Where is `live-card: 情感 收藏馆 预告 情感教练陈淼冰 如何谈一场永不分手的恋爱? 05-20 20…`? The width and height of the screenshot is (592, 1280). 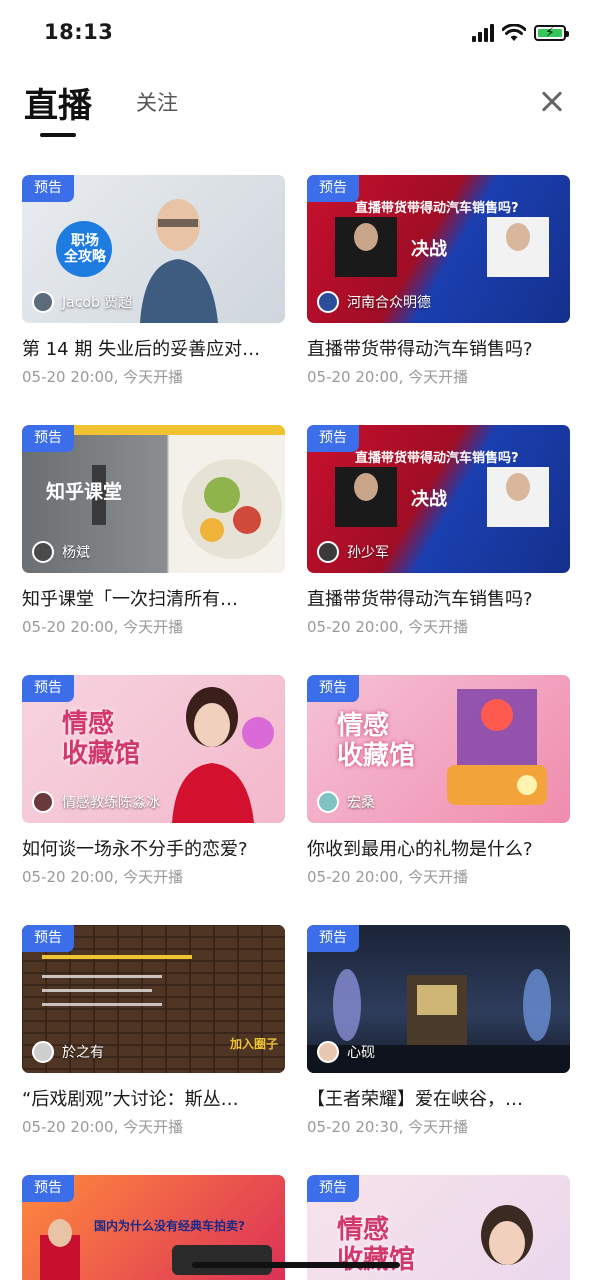 live-card: 情感 收藏馆 预告 情感教练陈淼冰 如何谈一场永不分手的恋爱? 05-20 20… is located at coordinates (153, 790).